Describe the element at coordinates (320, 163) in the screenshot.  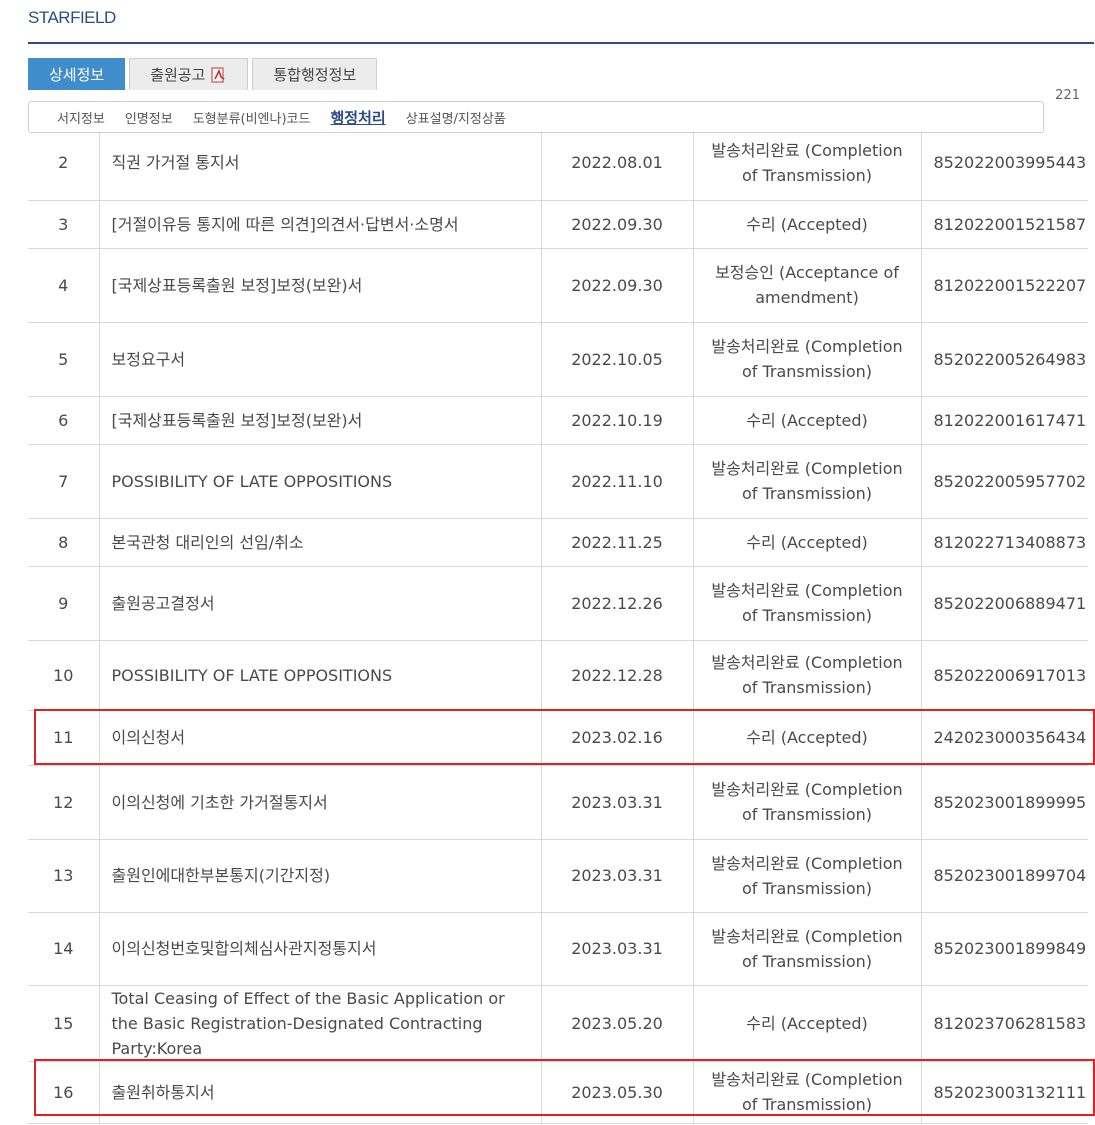
I see `document-name: 직권 가거절 통지서` at that location.